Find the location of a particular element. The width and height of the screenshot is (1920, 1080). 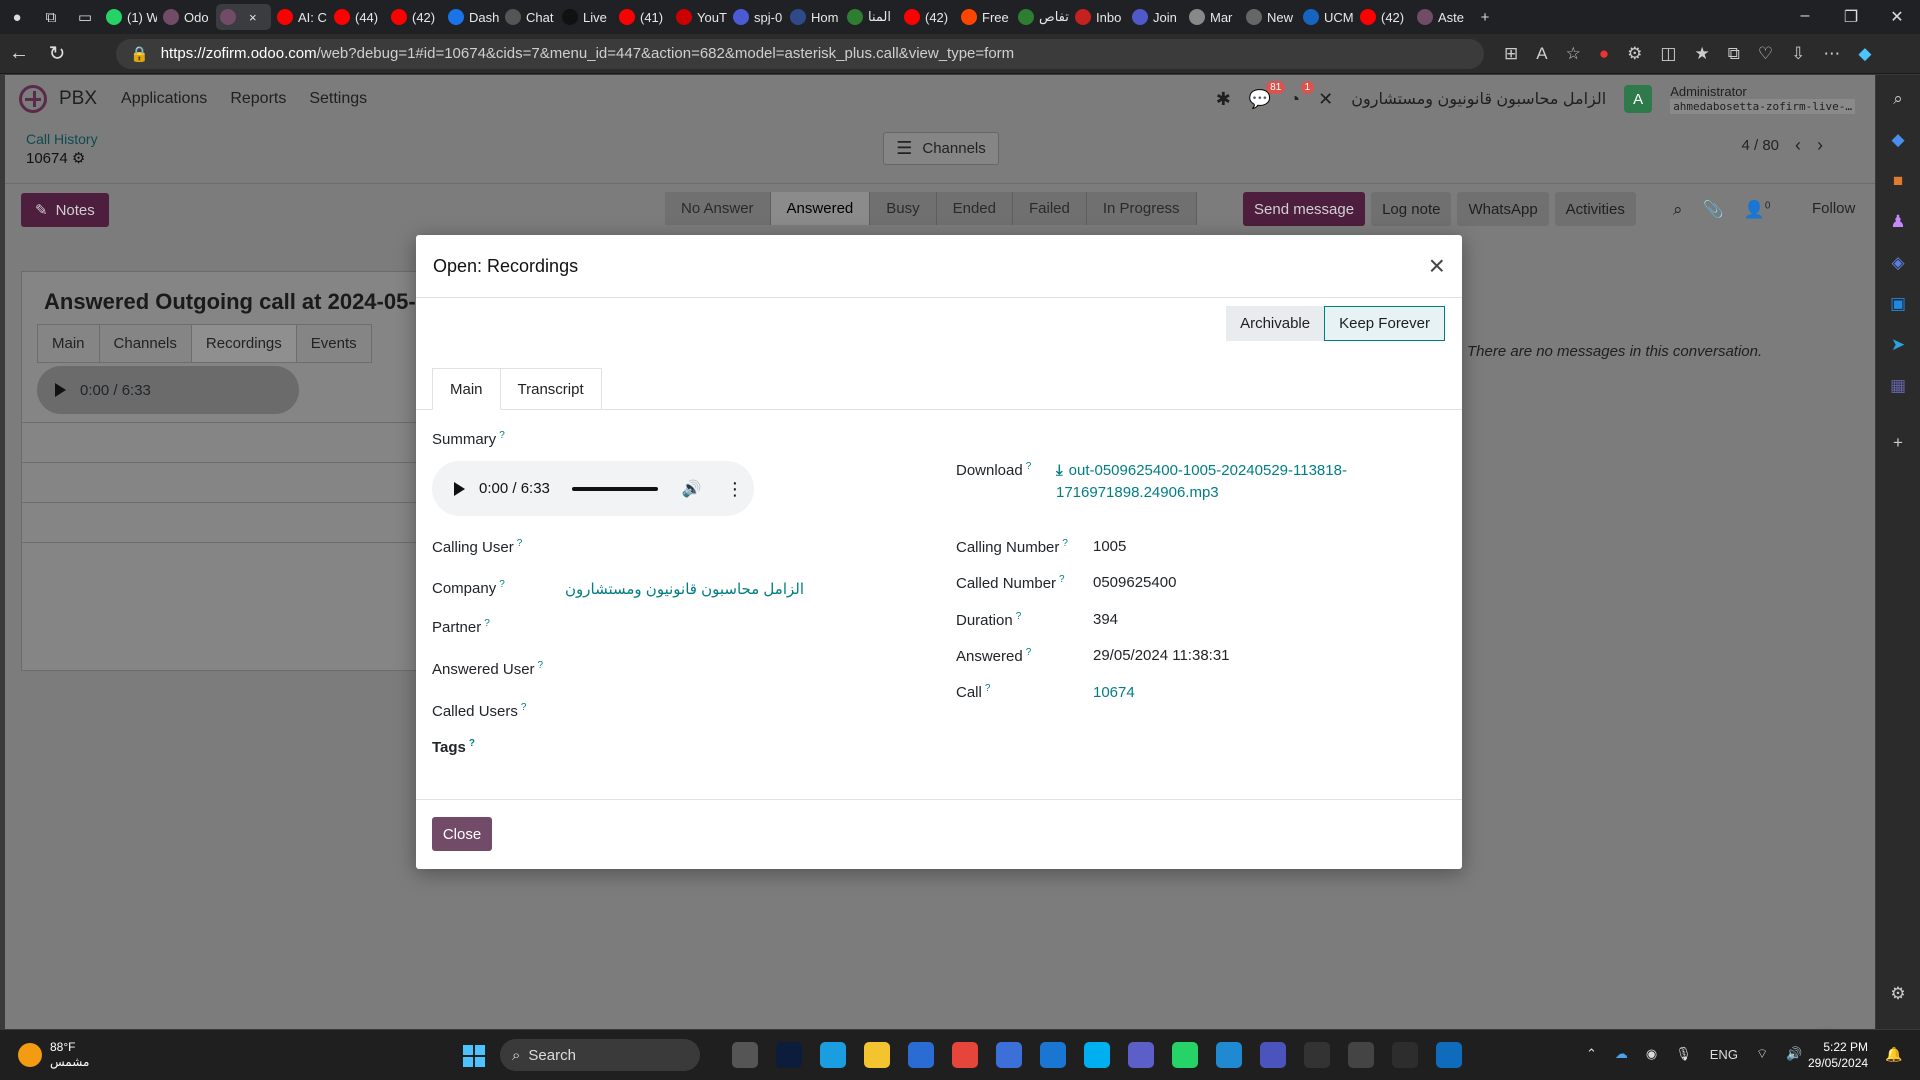

read-aloud-icon: A is located at coordinates (1541, 54).